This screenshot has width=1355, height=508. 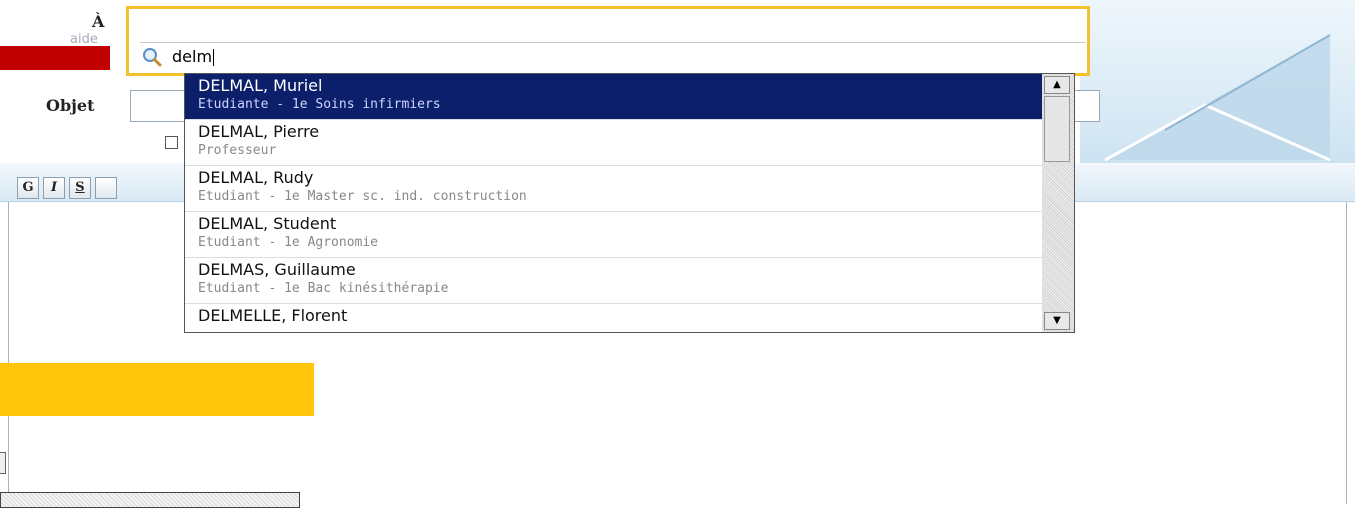 What do you see at coordinates (1057, 85) in the screenshot?
I see `scroll-up-button: ▲` at bounding box center [1057, 85].